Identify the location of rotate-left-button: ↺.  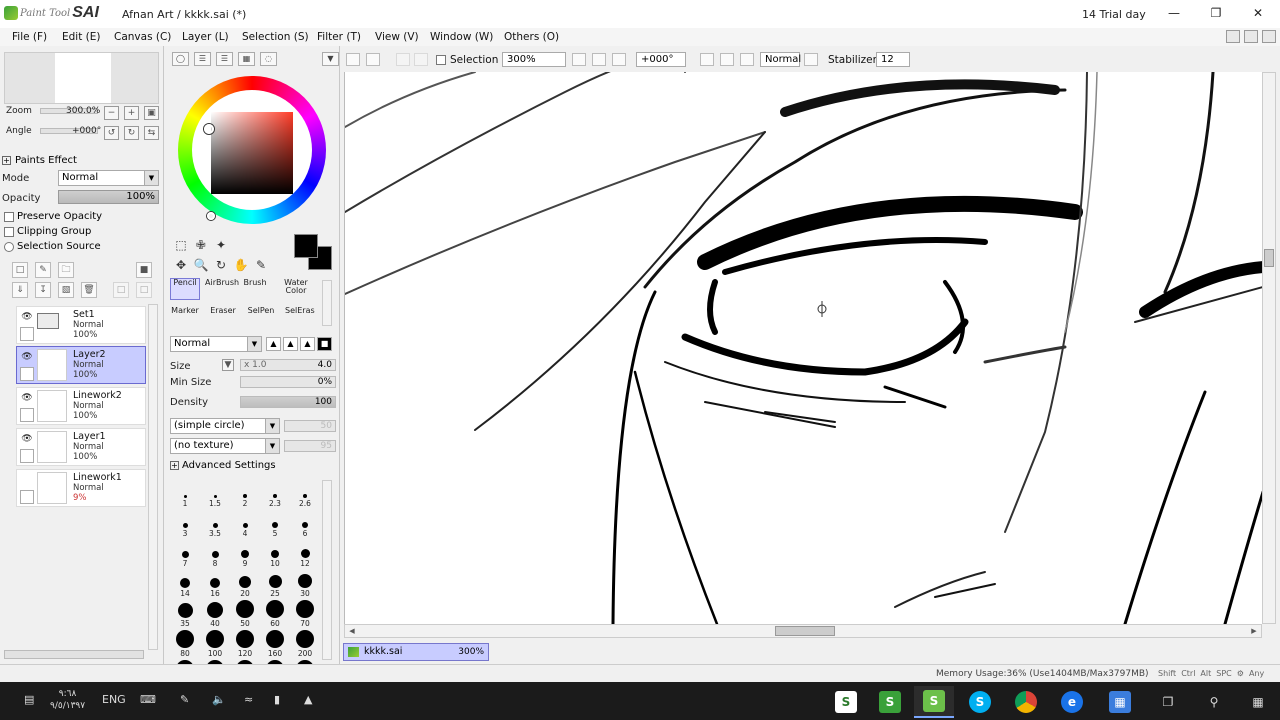
(111, 133).